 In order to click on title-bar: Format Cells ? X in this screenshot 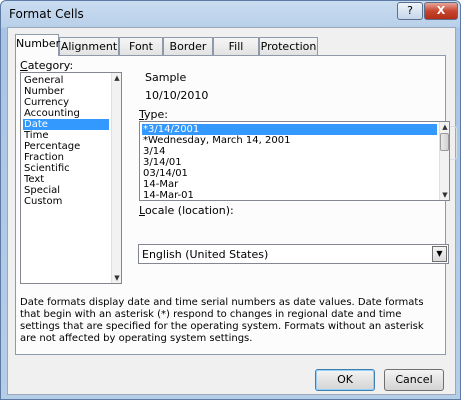, I will do `click(230, 14)`.